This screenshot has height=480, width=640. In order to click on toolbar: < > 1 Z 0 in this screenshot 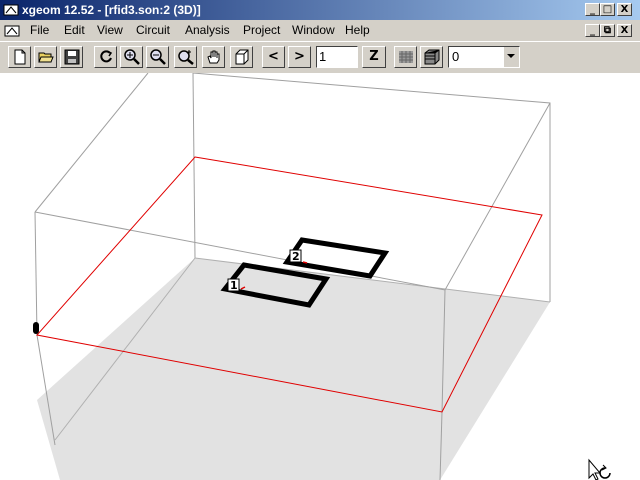, I will do `click(320, 57)`.